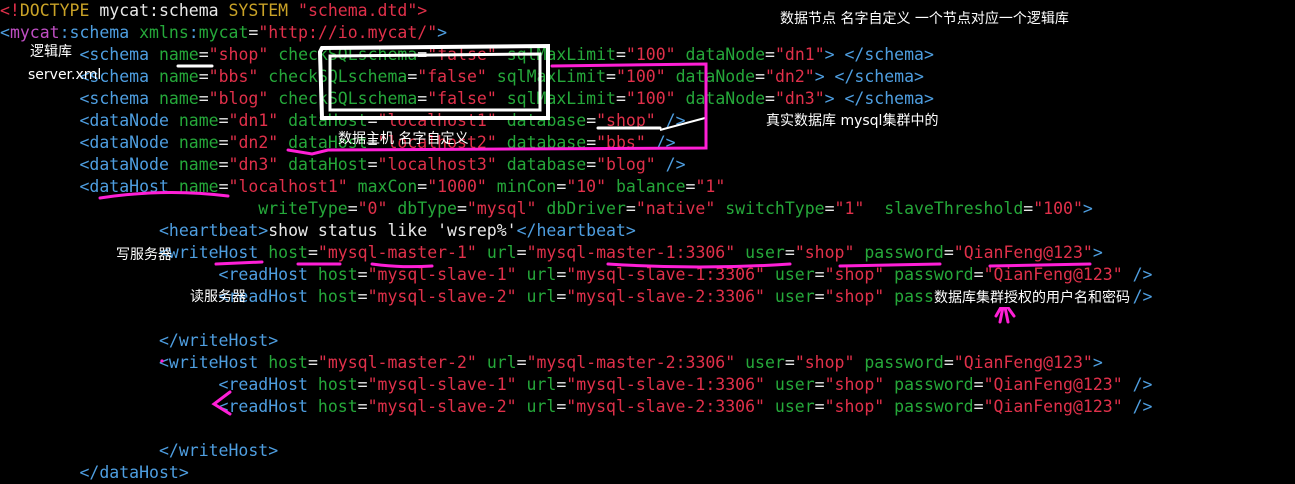 This screenshot has height=484, width=1295. I want to click on code-token: :schema, so click(99, 32).